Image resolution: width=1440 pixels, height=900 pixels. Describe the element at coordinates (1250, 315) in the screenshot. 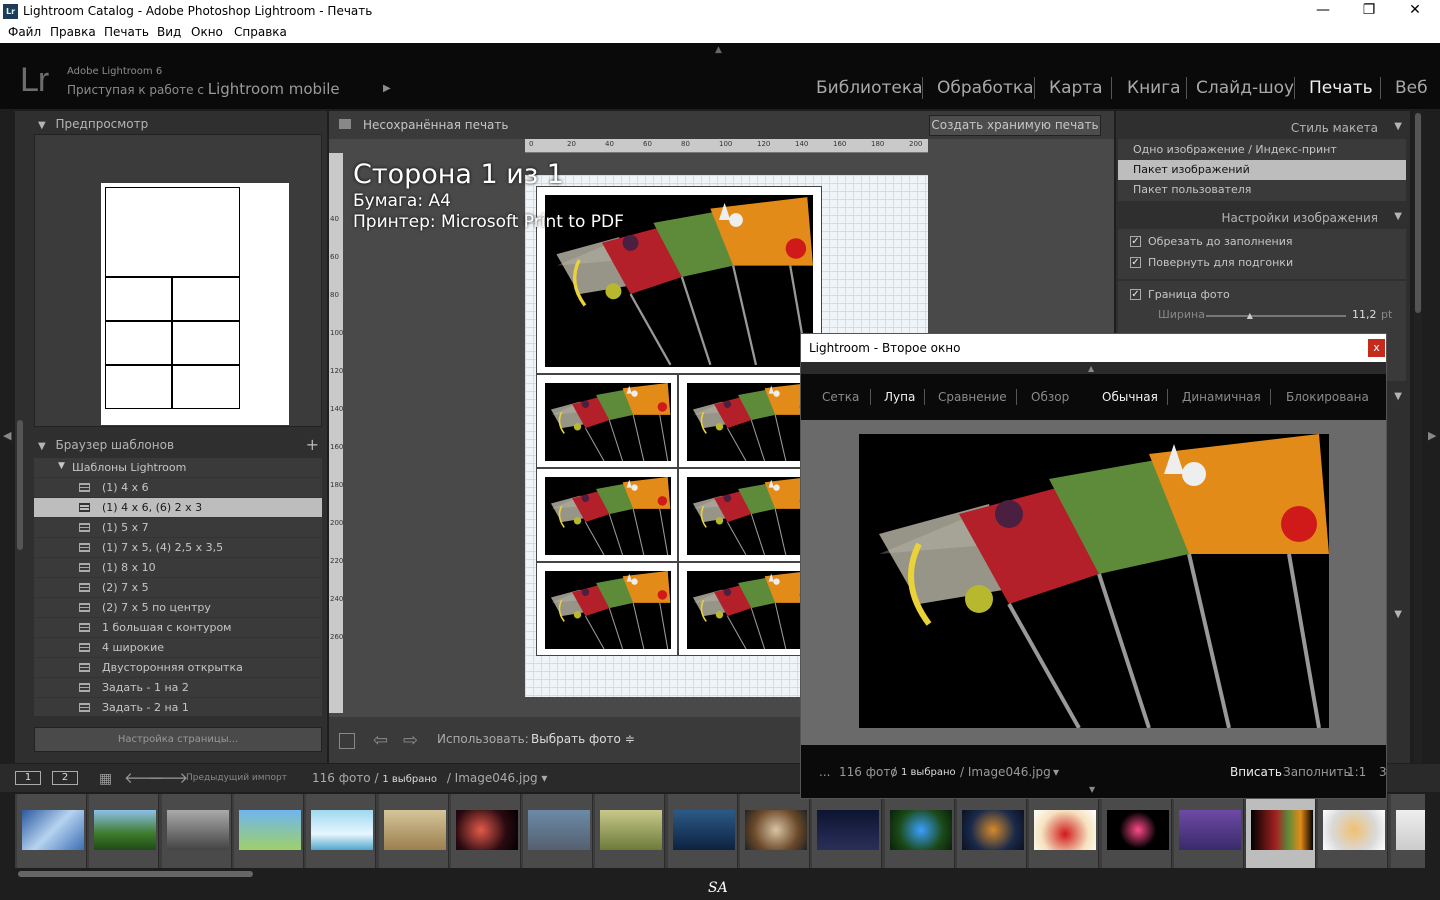

I see `width-slider-knob: ▲` at that location.